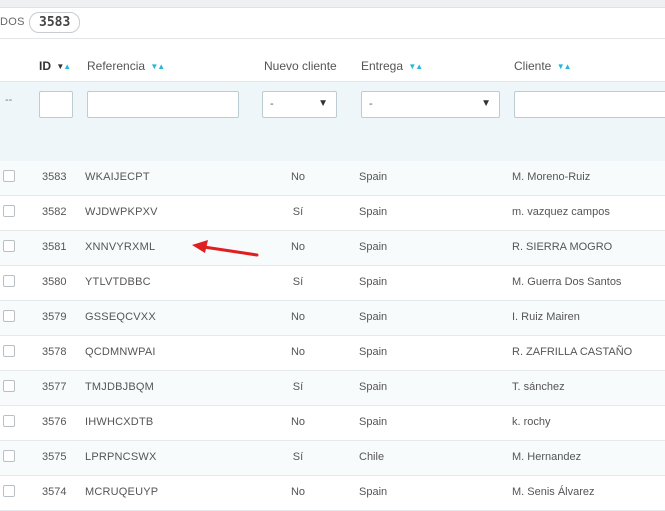  I want to click on cell-id: 3575, so click(54, 457).